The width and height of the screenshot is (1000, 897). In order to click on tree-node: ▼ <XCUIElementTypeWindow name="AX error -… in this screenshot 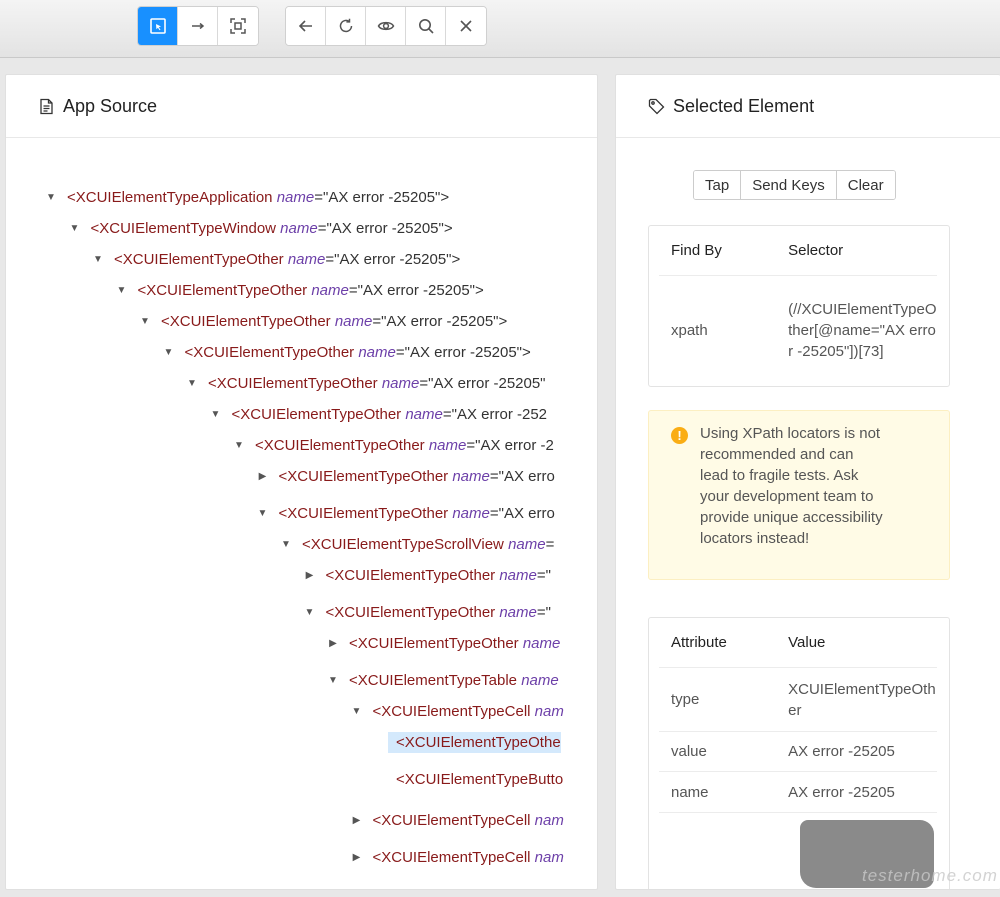, I will do `click(260, 228)`.